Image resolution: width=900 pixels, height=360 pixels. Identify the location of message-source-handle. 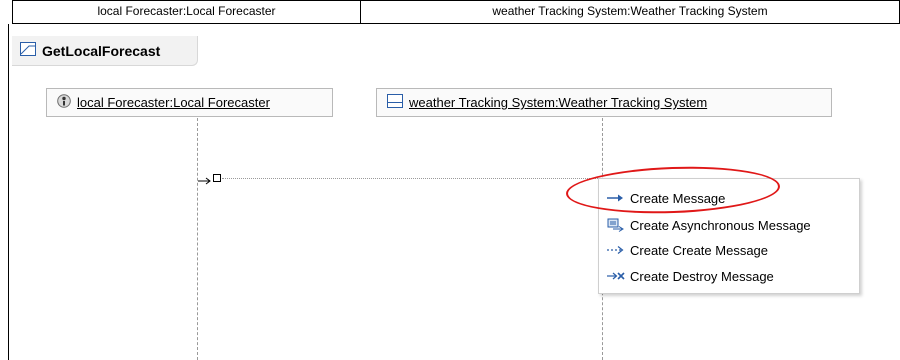
(217, 178).